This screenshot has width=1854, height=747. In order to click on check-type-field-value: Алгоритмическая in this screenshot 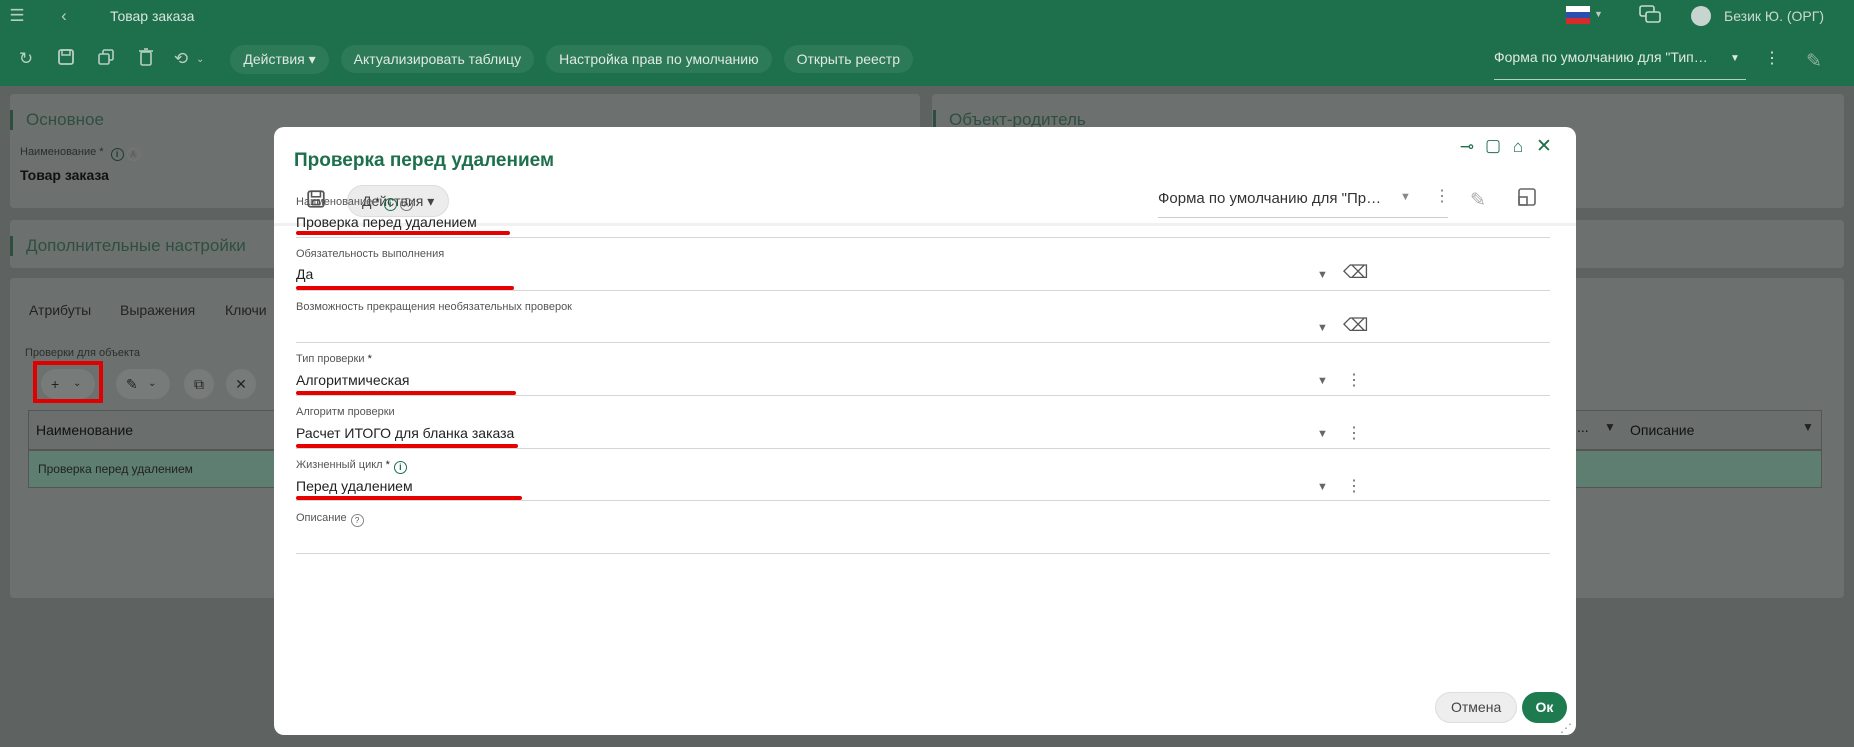, I will do `click(352, 380)`.